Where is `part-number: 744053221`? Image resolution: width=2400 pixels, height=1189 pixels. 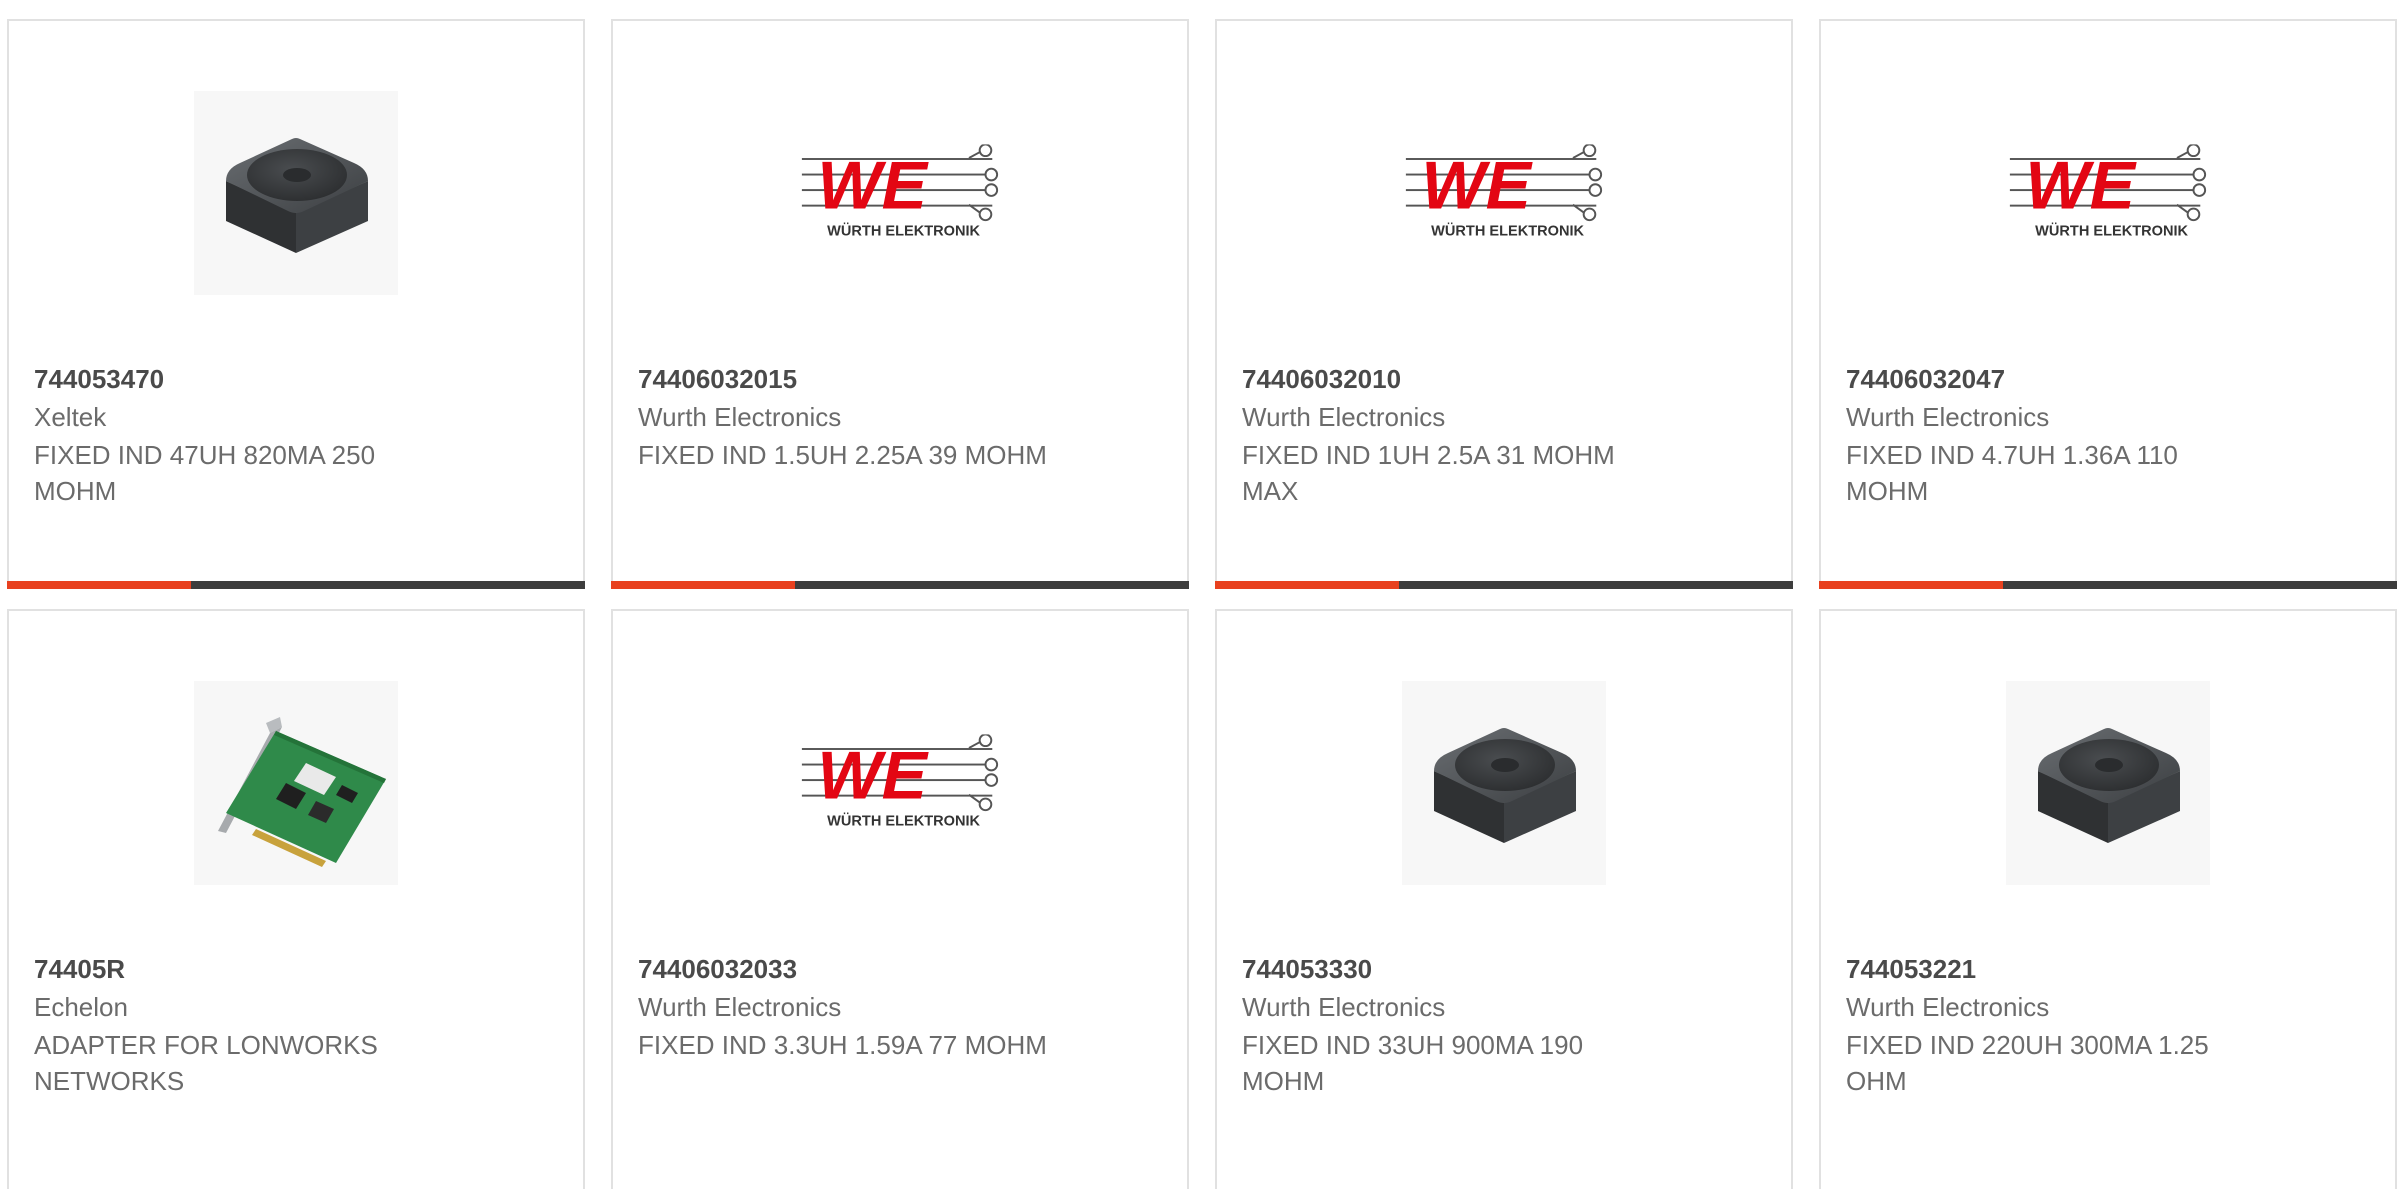
part-number: 744053221 is located at coordinates (1911, 969).